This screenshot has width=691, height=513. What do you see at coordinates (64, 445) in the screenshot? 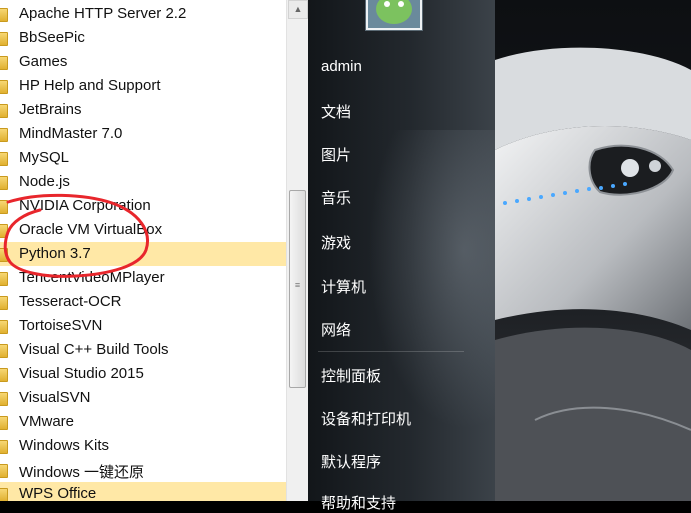
I see `program-label: Windows Kits` at bounding box center [64, 445].